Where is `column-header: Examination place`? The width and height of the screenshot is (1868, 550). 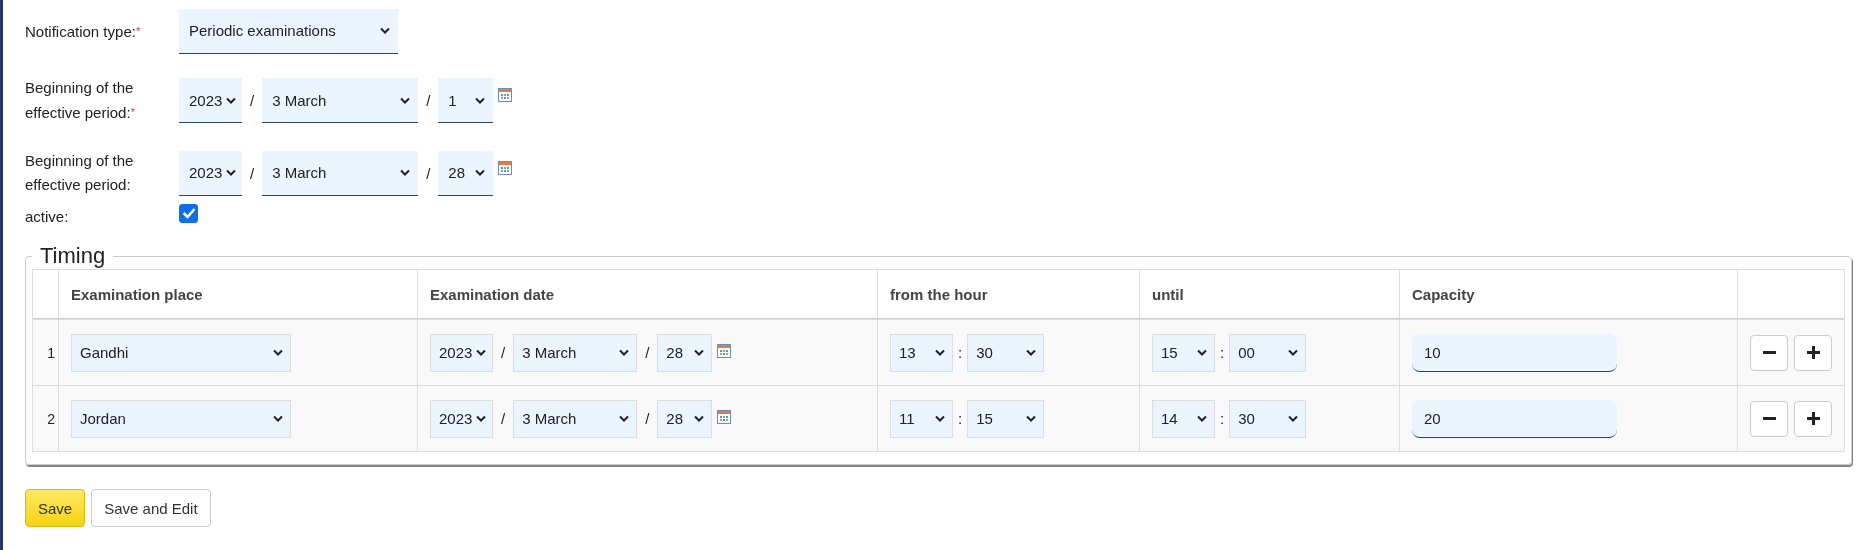
column-header: Examination place is located at coordinates (137, 294).